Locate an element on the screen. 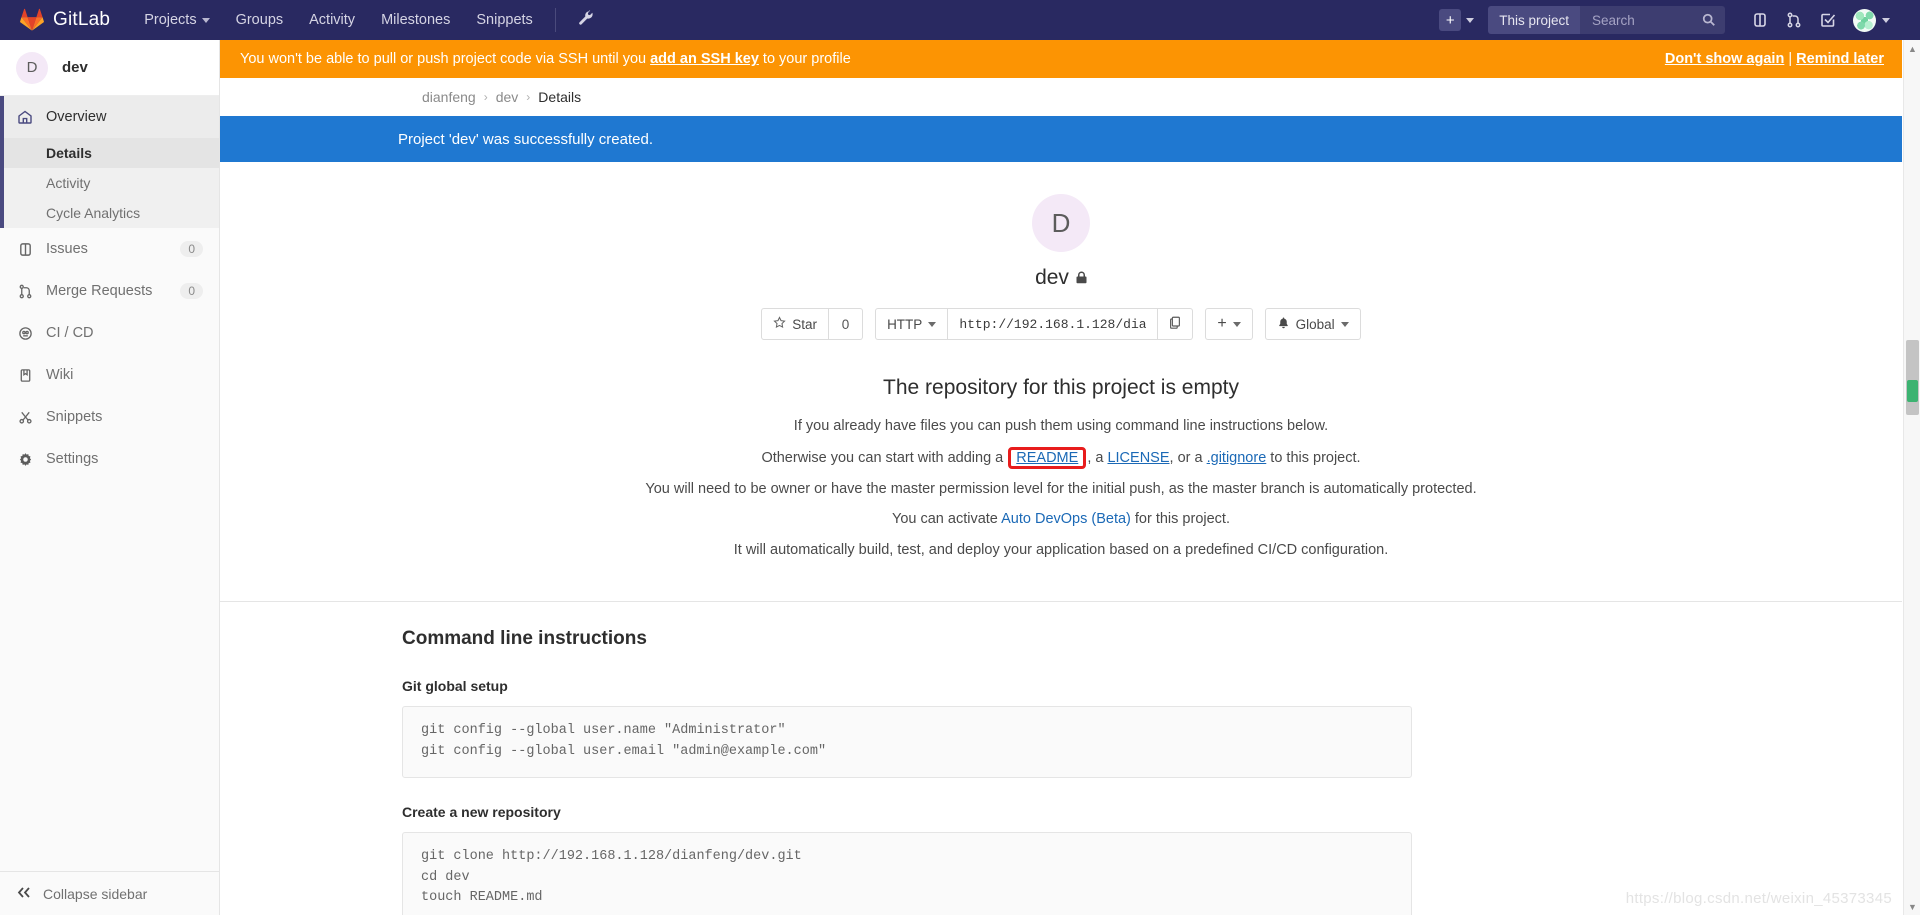 The height and width of the screenshot is (915, 1920). empty-line2-mid1: , a is located at coordinates (1097, 457).